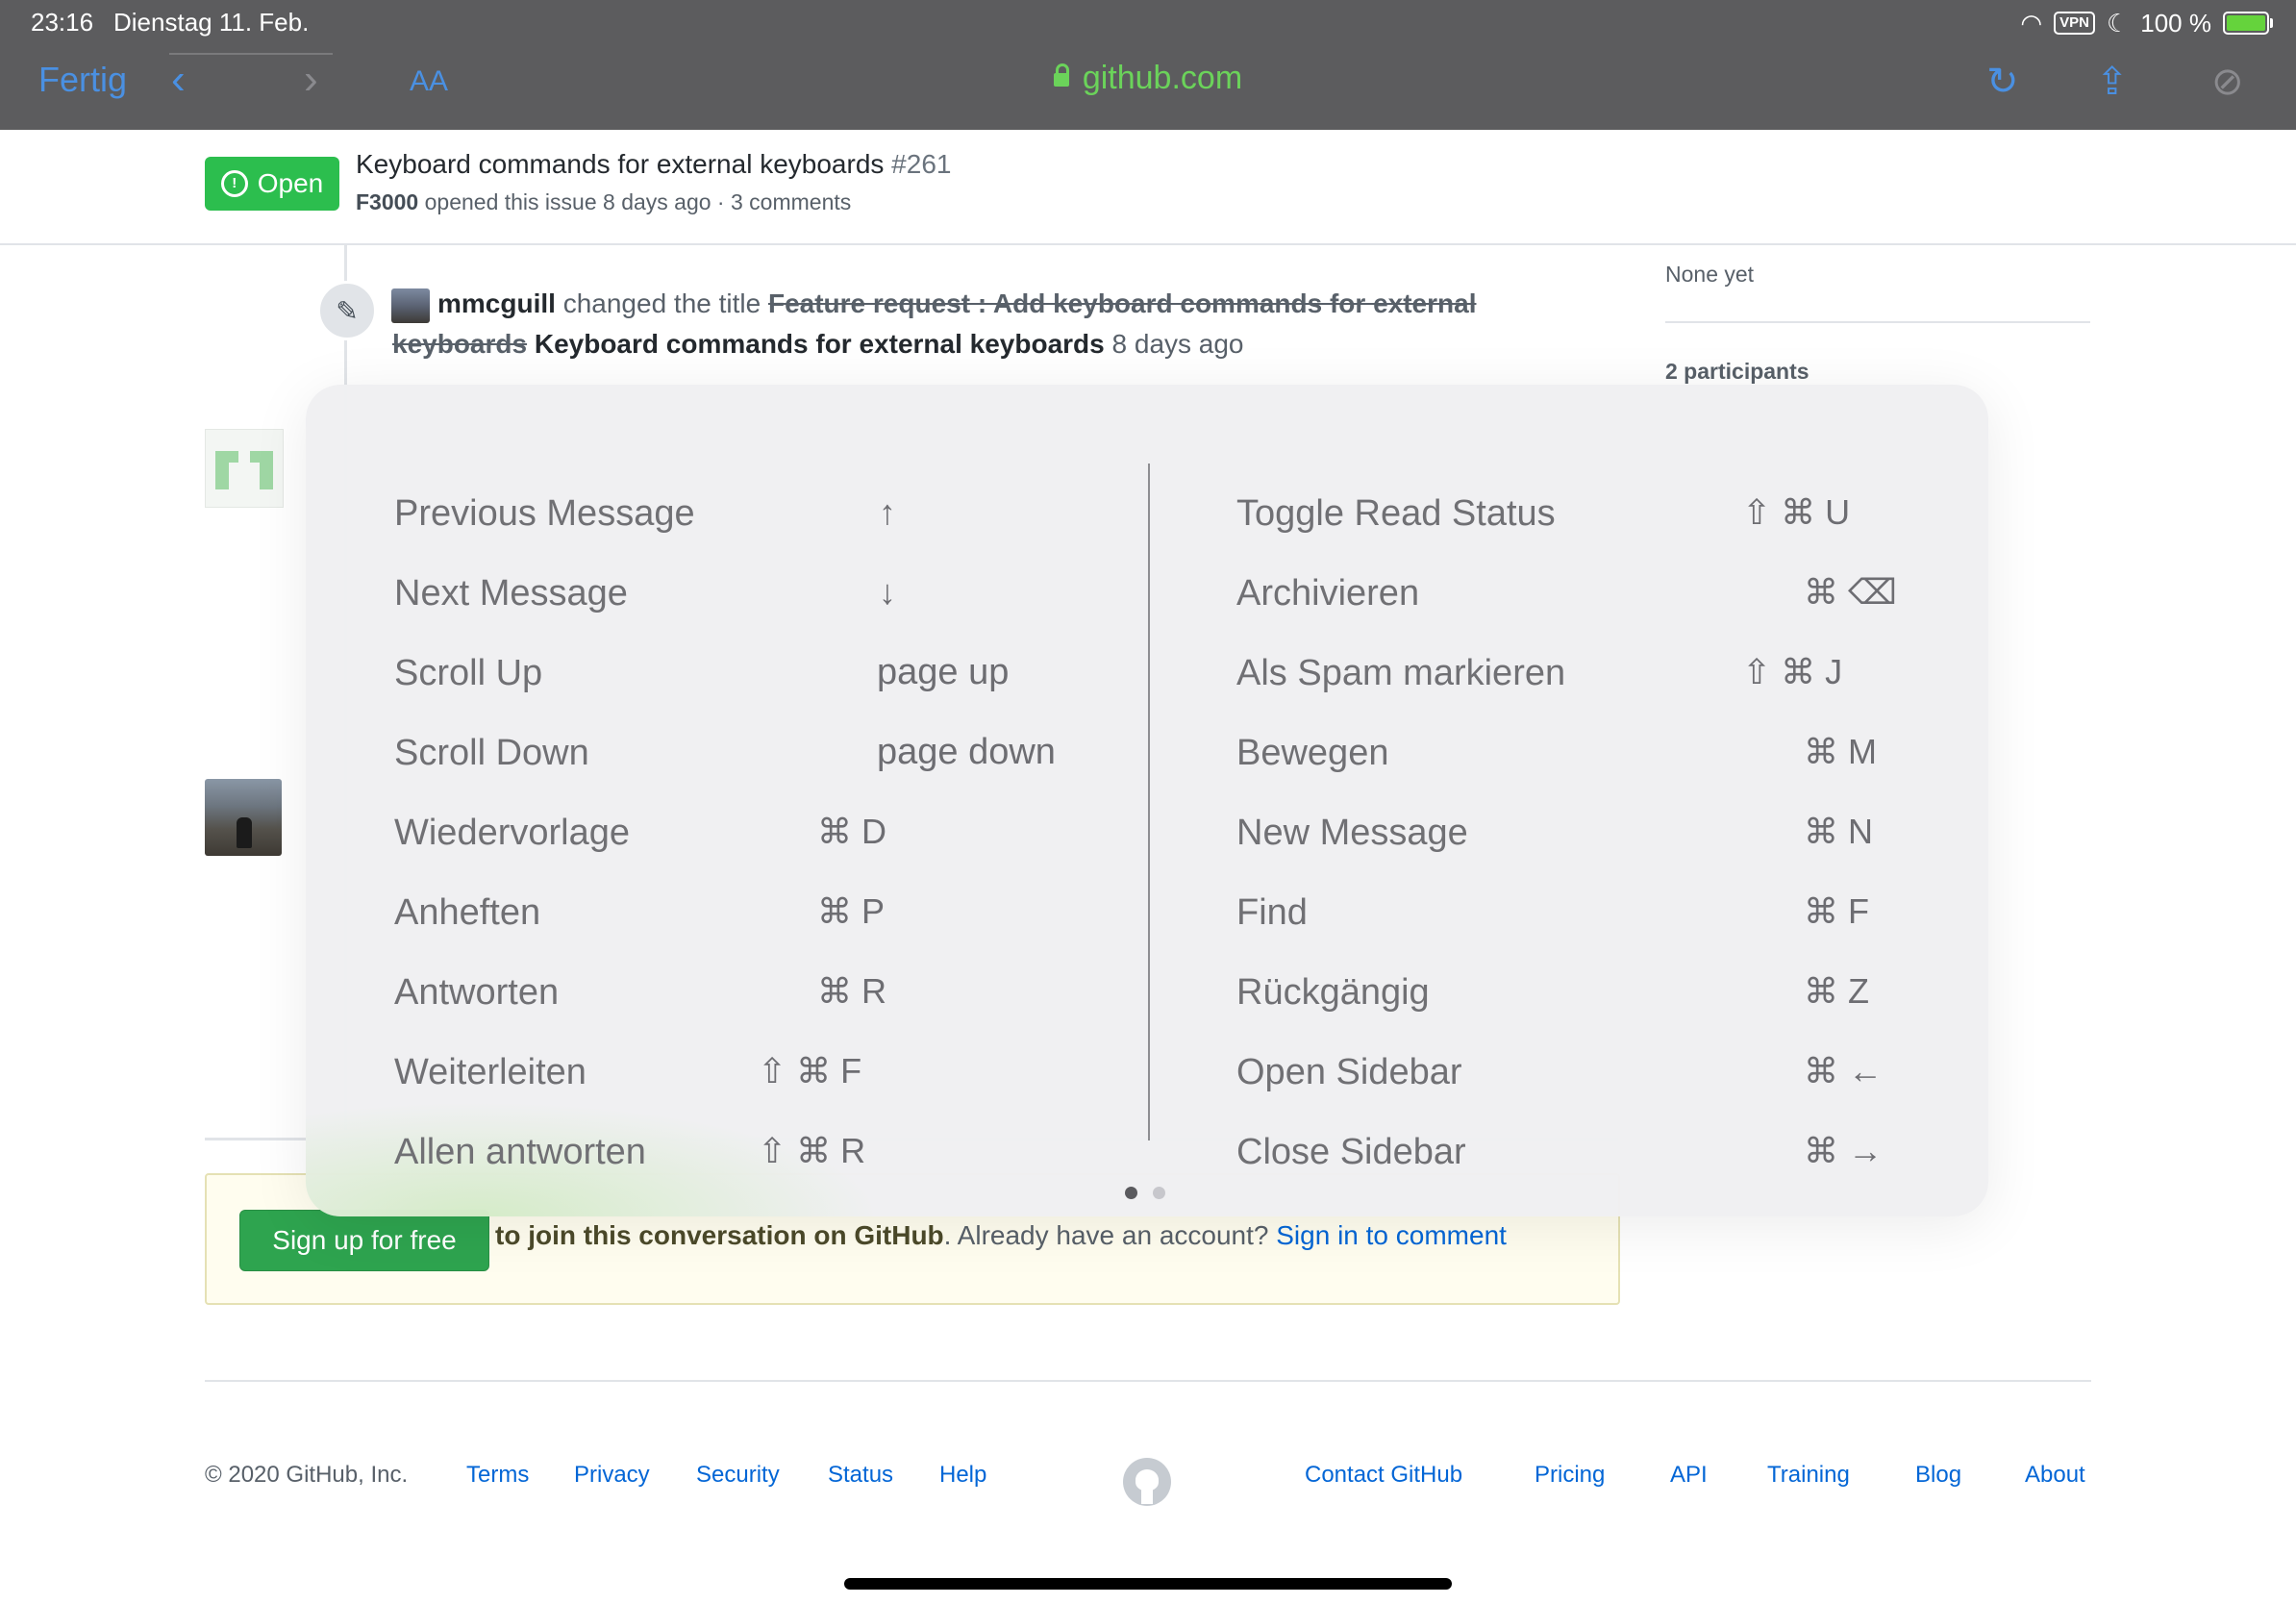  What do you see at coordinates (1689, 1475) in the screenshot?
I see `footer-link-api: API` at bounding box center [1689, 1475].